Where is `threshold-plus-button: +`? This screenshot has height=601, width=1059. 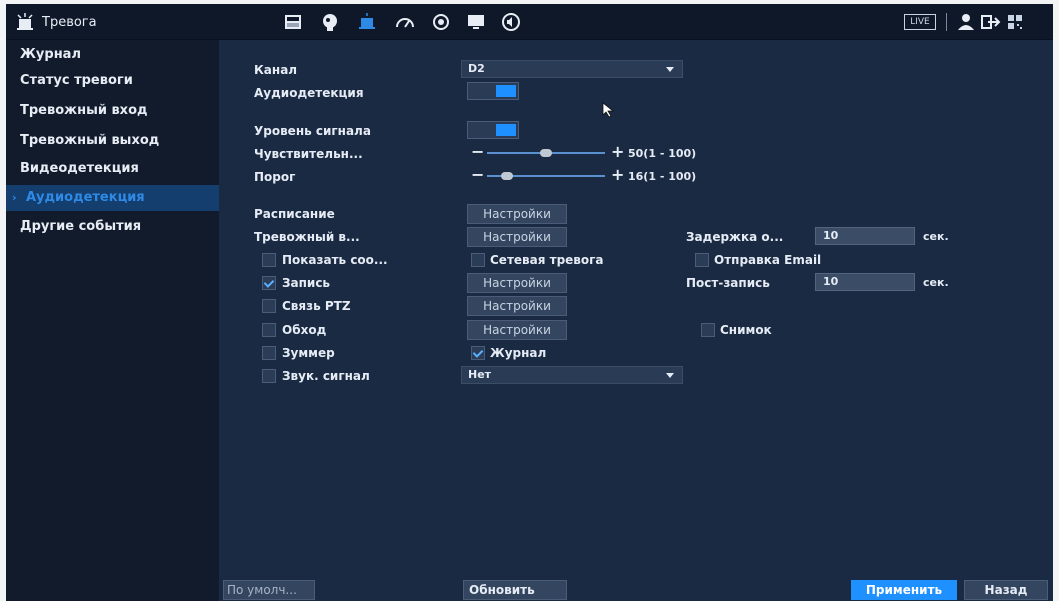 threshold-plus-button: + is located at coordinates (617, 175).